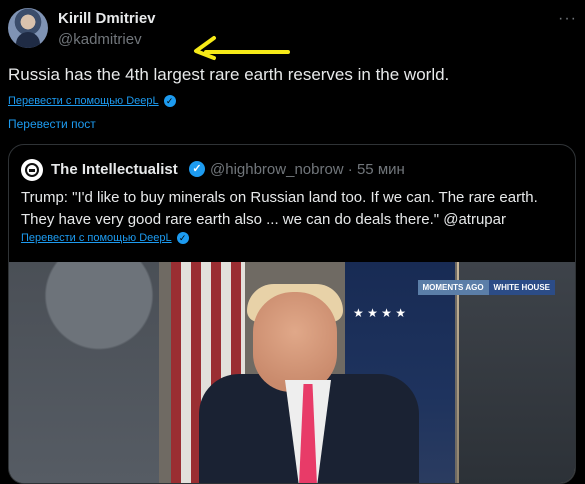  What do you see at coordinates (292, 34) in the screenshot?
I see `tweet-header: Kirill Dmitriev @kadmitriev ···` at bounding box center [292, 34].